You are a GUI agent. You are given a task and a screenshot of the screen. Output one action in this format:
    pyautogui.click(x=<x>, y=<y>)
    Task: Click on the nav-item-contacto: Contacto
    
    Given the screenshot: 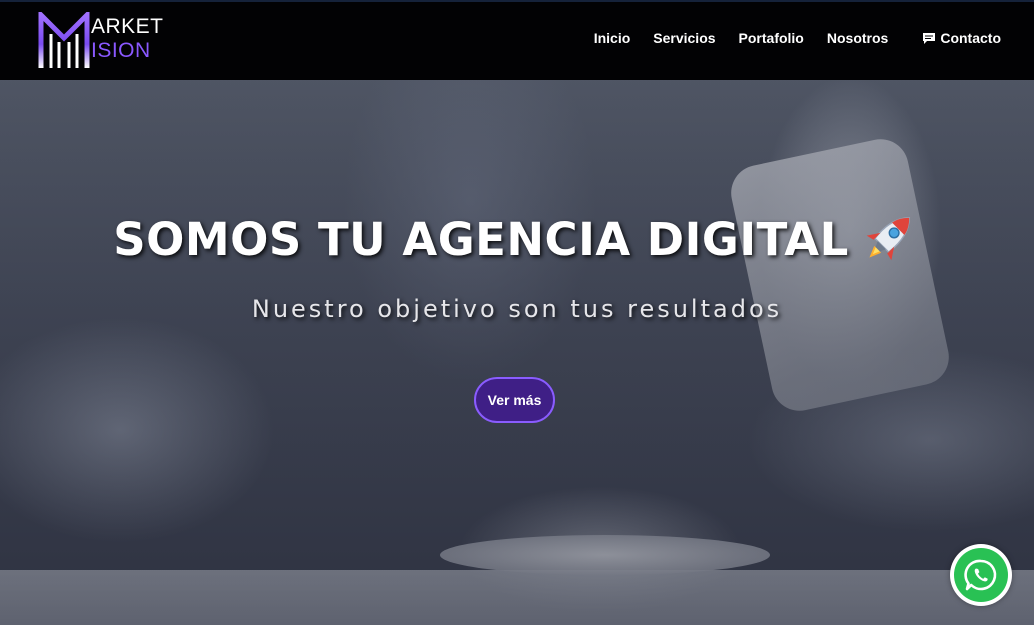 What is the action you would take?
    pyautogui.click(x=961, y=38)
    